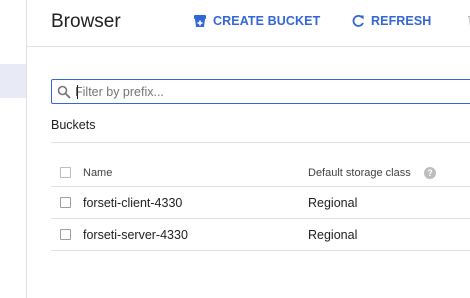 The height and width of the screenshot is (298, 470). Describe the element at coordinates (260, 235) in the screenshot. I see `table-row: forseti-server-4330 Regional` at that location.